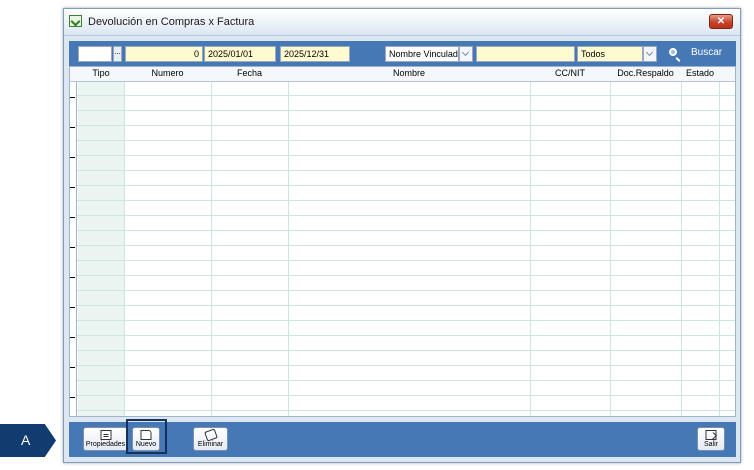 This screenshot has width=754, height=470. I want to click on column-header-tipo: Tipo, so click(101, 73).